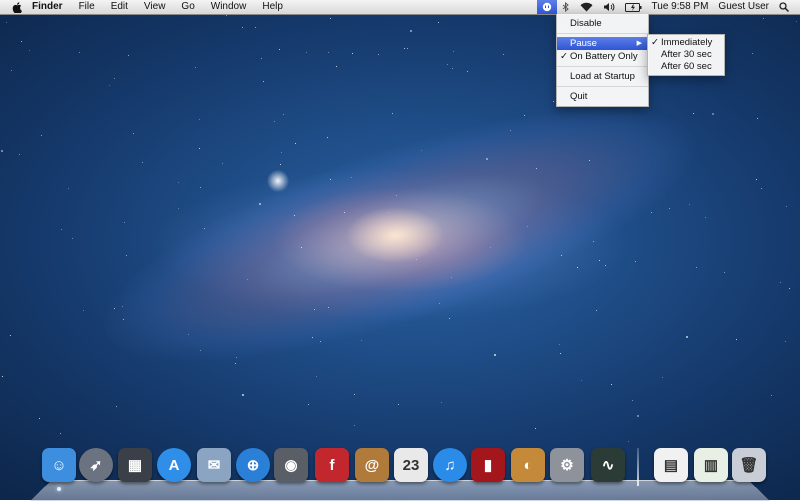  I want to click on menu-item-disable: Disable, so click(602, 23).